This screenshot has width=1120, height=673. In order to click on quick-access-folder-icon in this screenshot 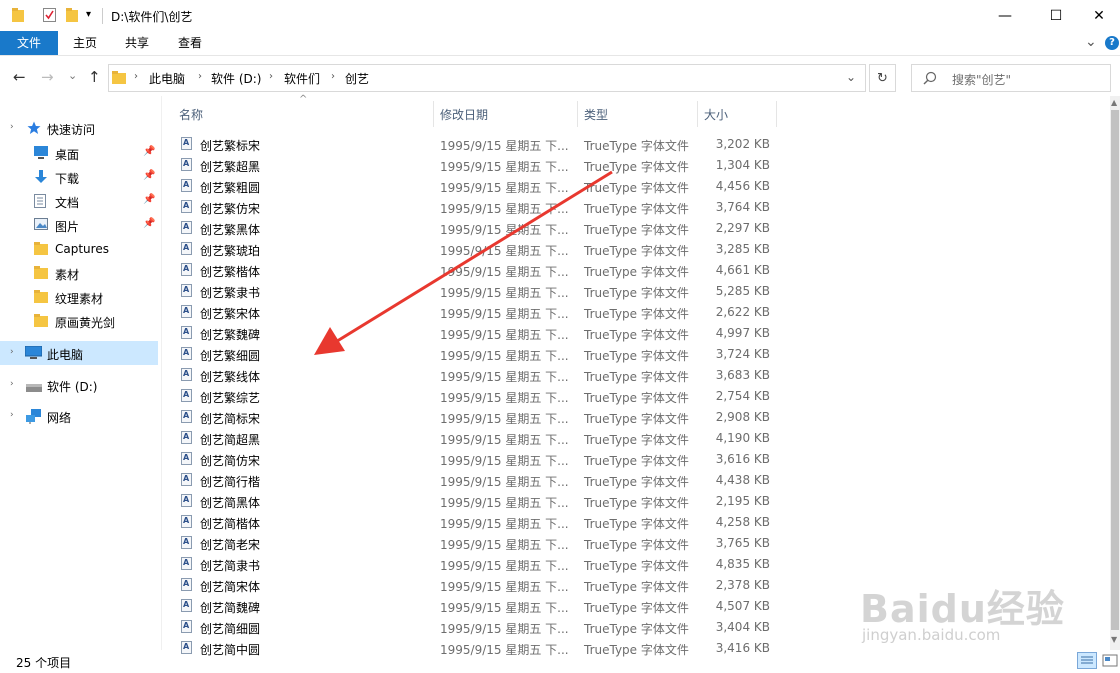, I will do `click(18, 15)`.